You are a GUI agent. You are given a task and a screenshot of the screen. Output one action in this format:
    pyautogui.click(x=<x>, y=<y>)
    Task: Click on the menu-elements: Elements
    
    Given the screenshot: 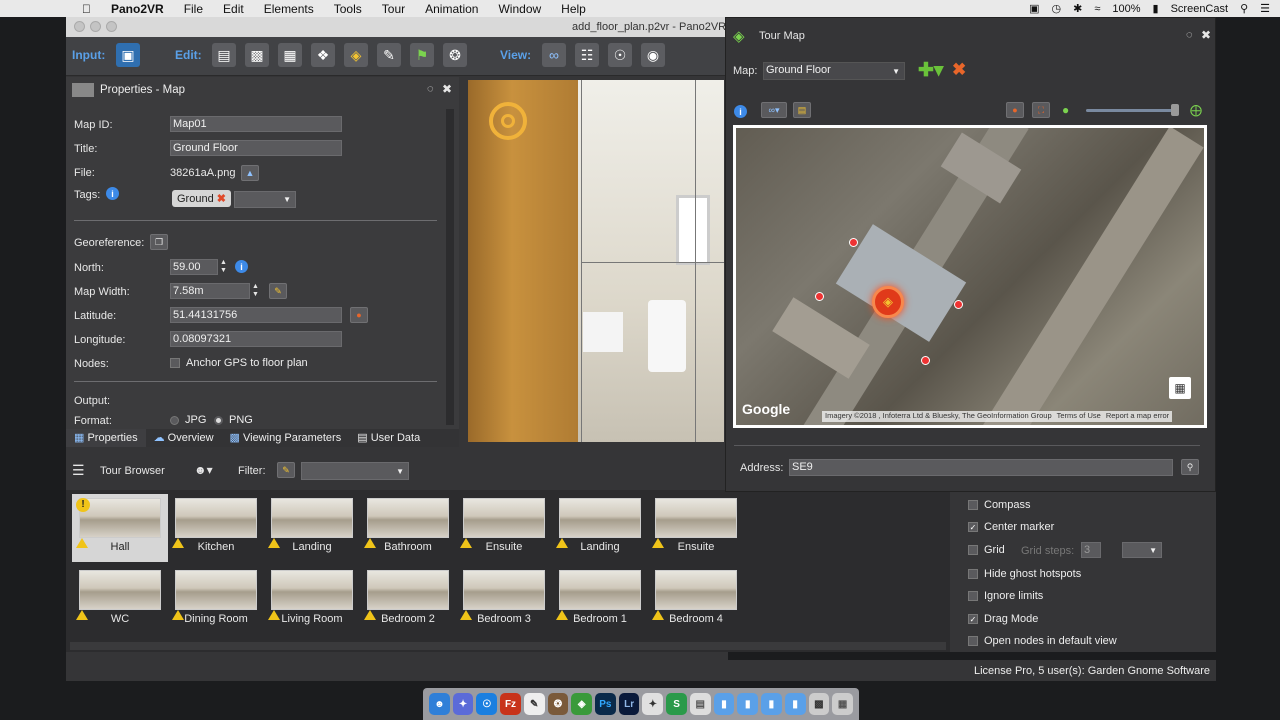 What is the action you would take?
    pyautogui.click(x=289, y=9)
    